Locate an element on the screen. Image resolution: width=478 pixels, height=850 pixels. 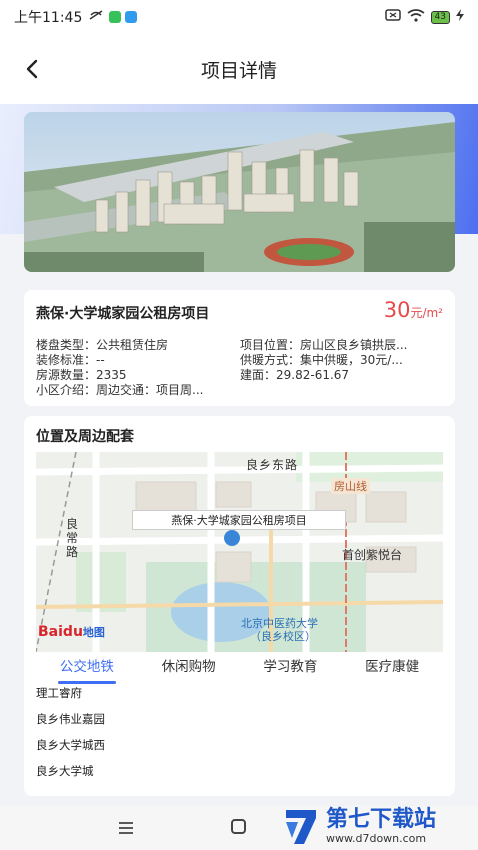
watermark: 第七下载站 www.d7down.com is located at coordinates (359, 826).